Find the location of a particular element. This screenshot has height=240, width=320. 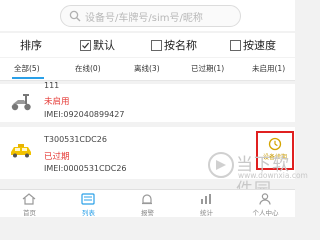

home-icon is located at coordinates (29, 199).